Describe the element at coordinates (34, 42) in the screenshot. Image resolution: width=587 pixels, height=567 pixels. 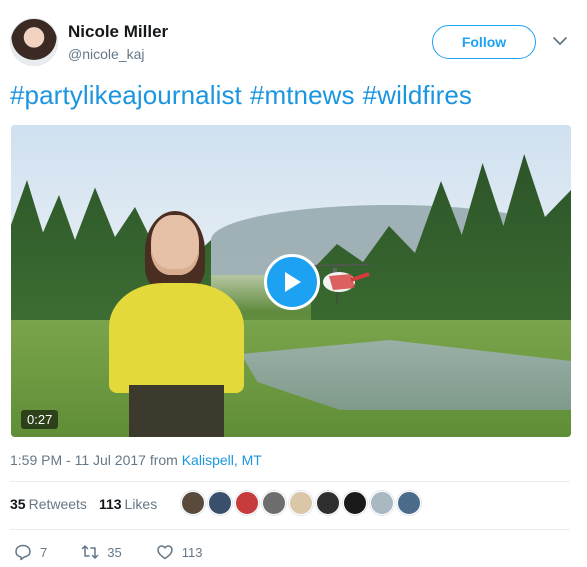
I see `avatar` at that location.